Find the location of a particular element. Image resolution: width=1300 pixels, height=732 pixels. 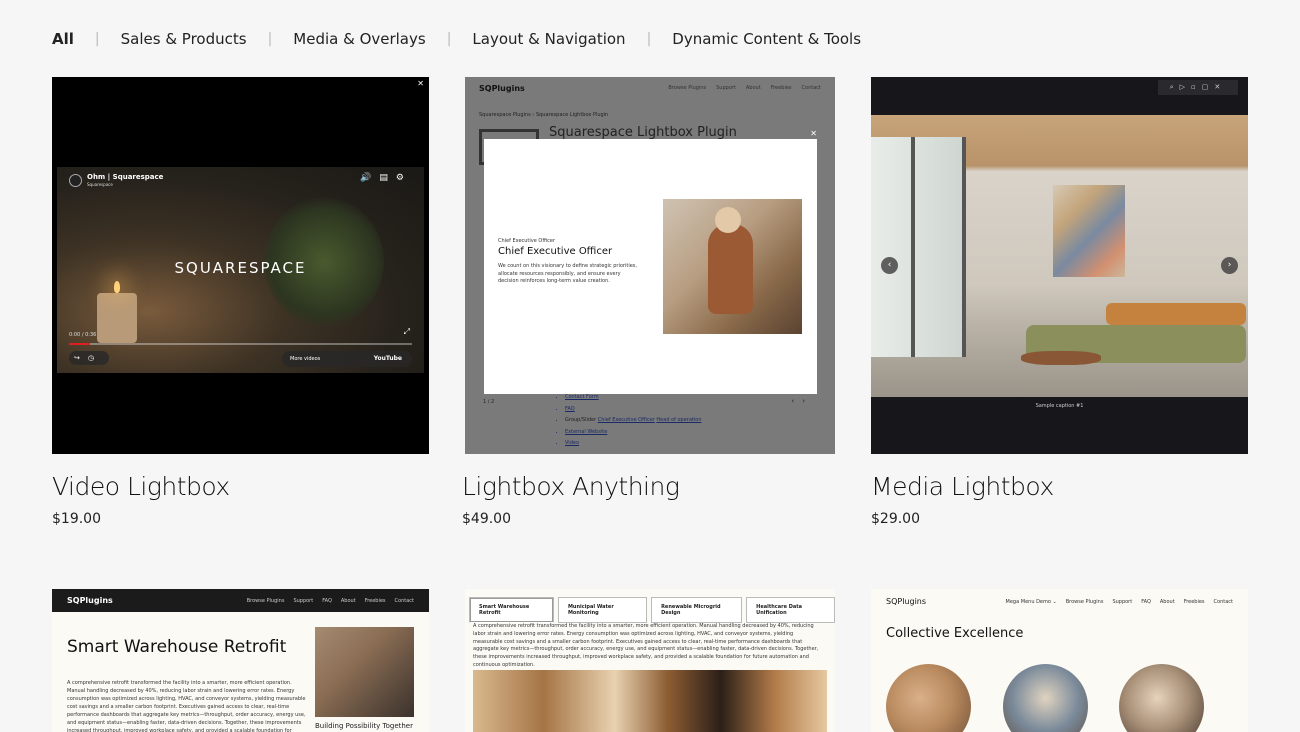

window-image is located at coordinates (918, 247).